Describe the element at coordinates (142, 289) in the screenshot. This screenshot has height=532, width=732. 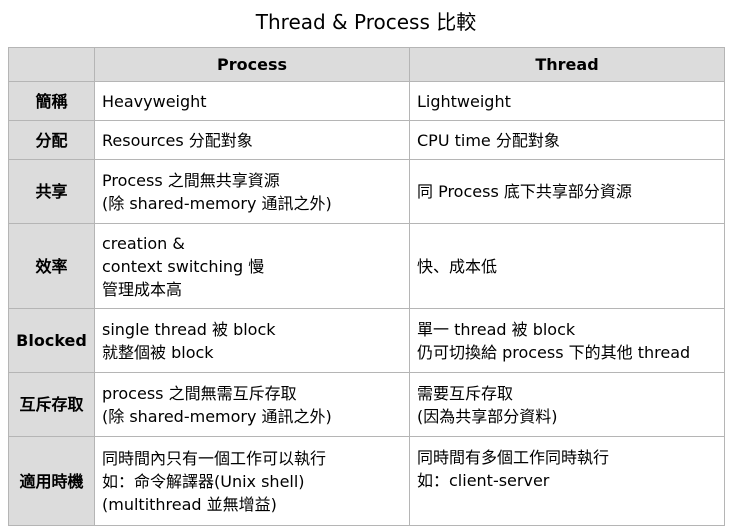
I see `process-text: 管理成本高` at that location.